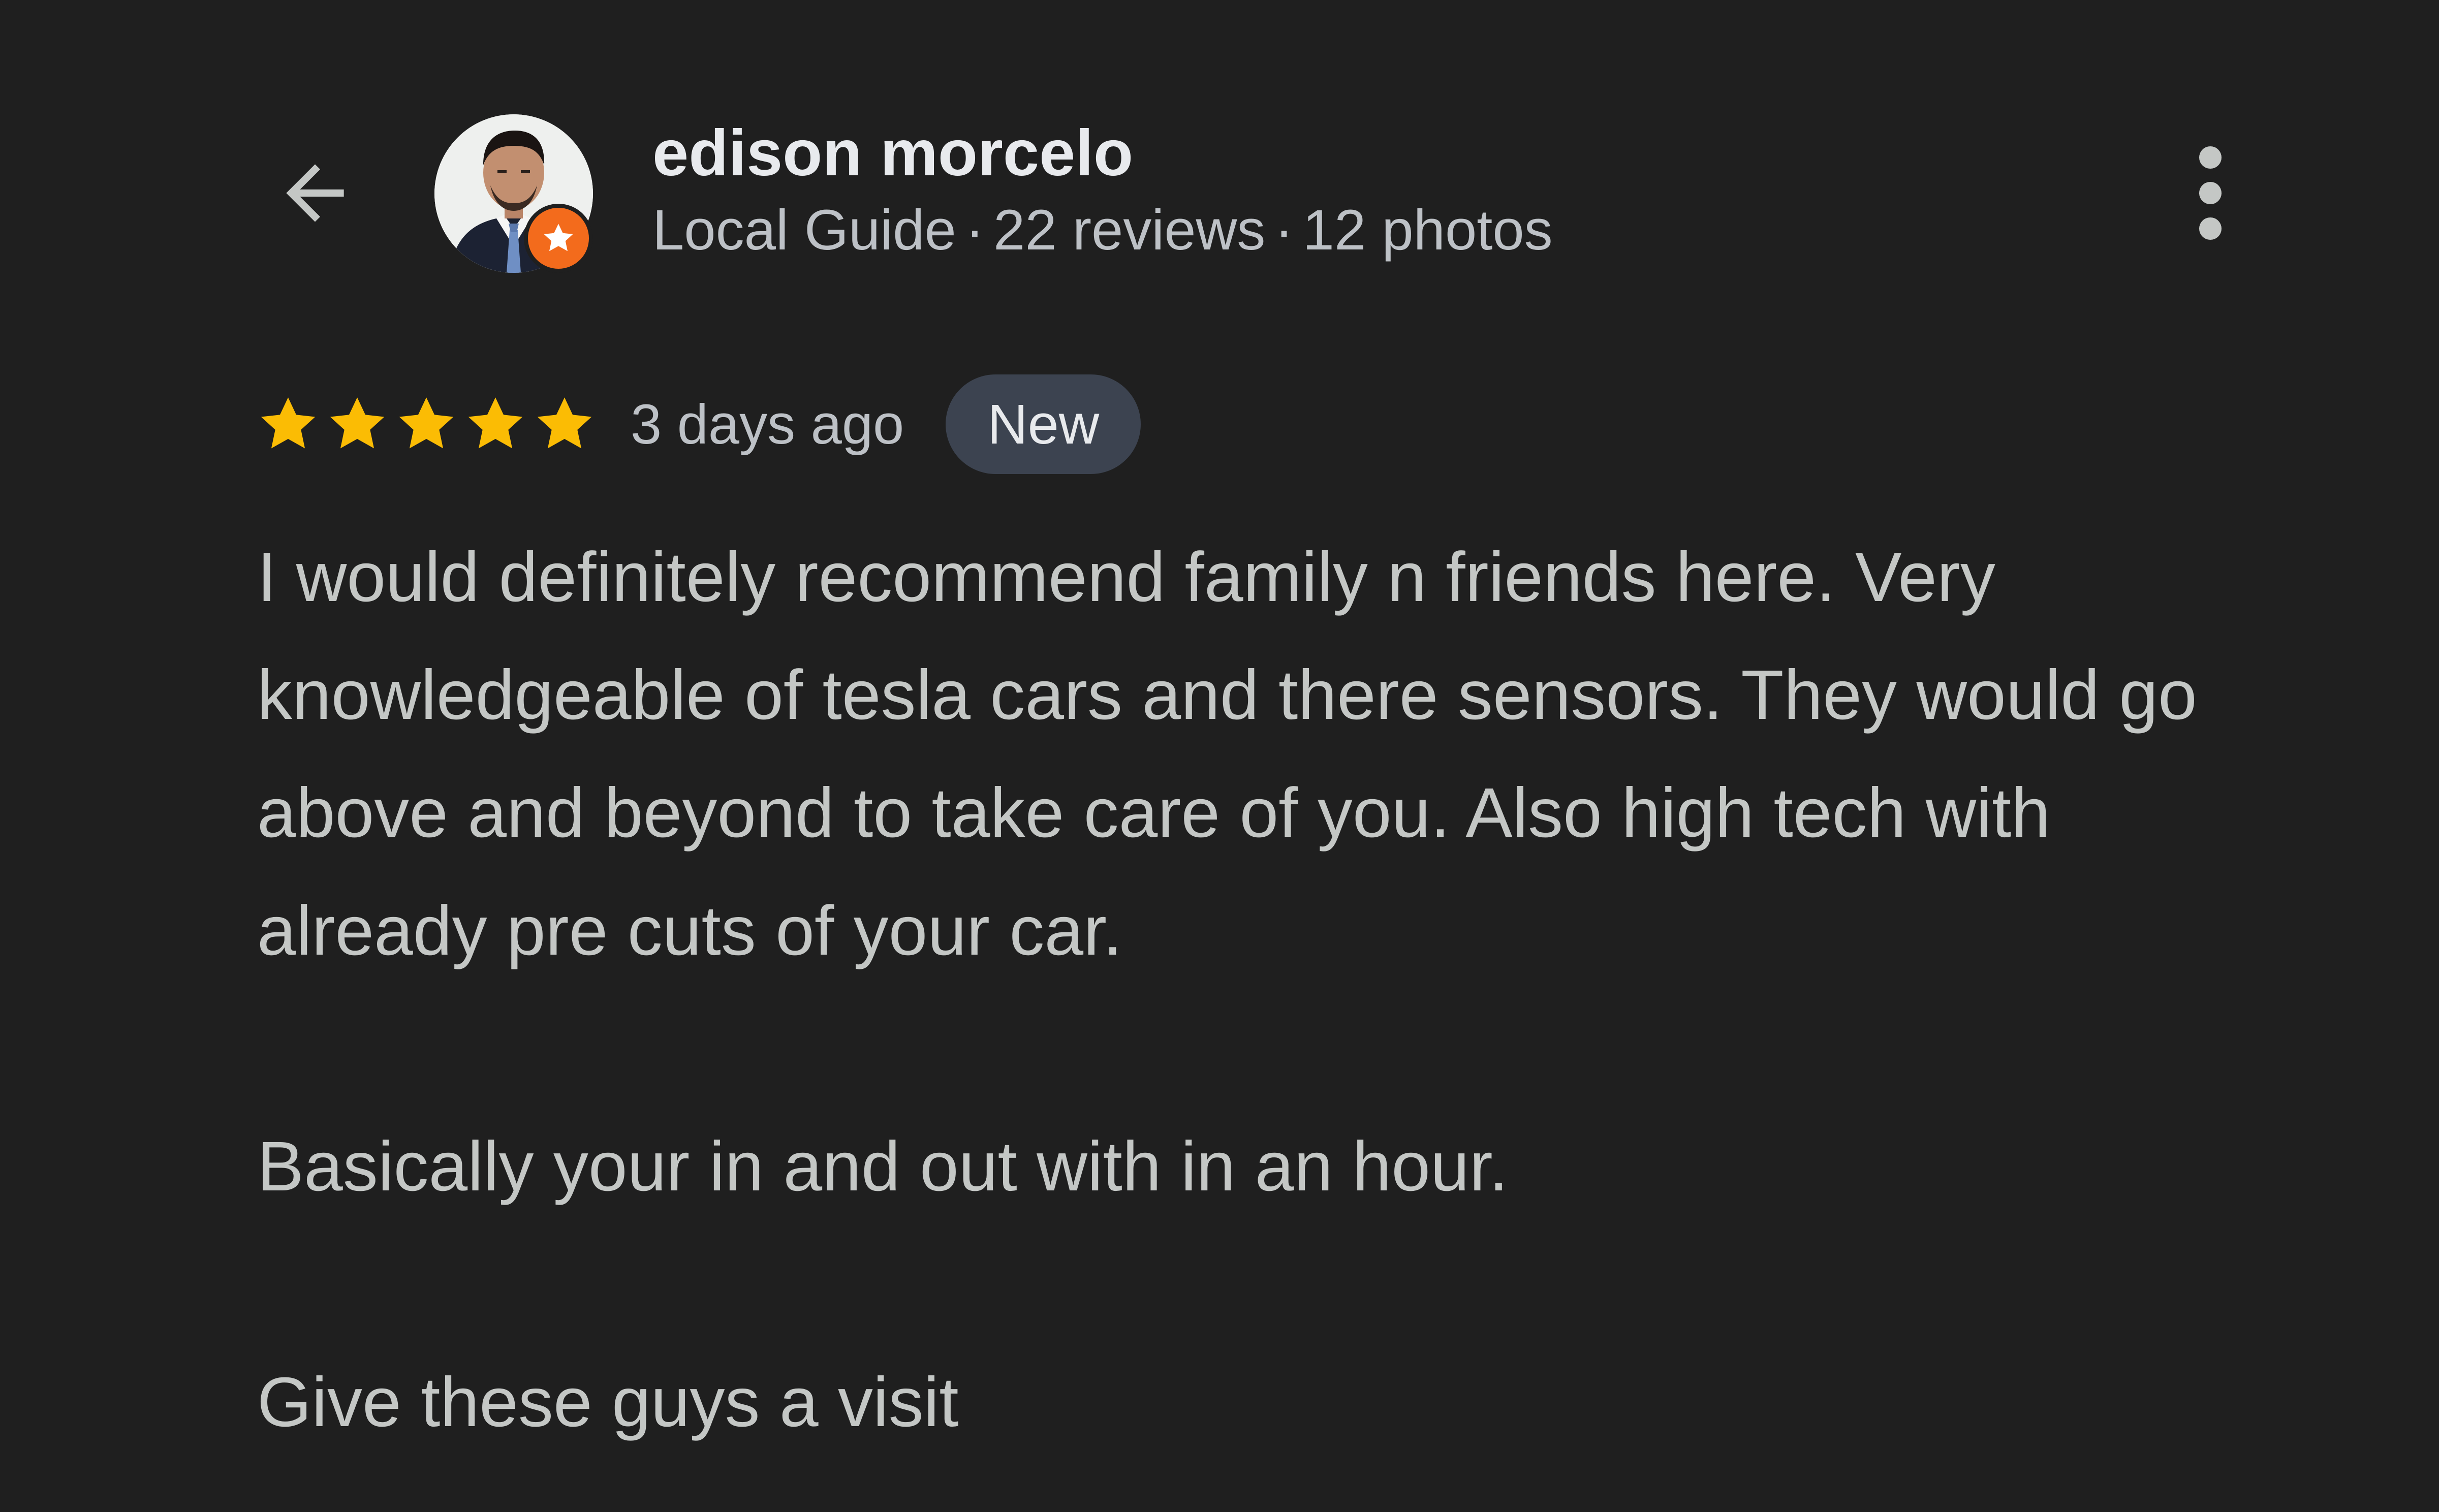  I want to click on local-guide-label: Local Guide, so click(804, 230).